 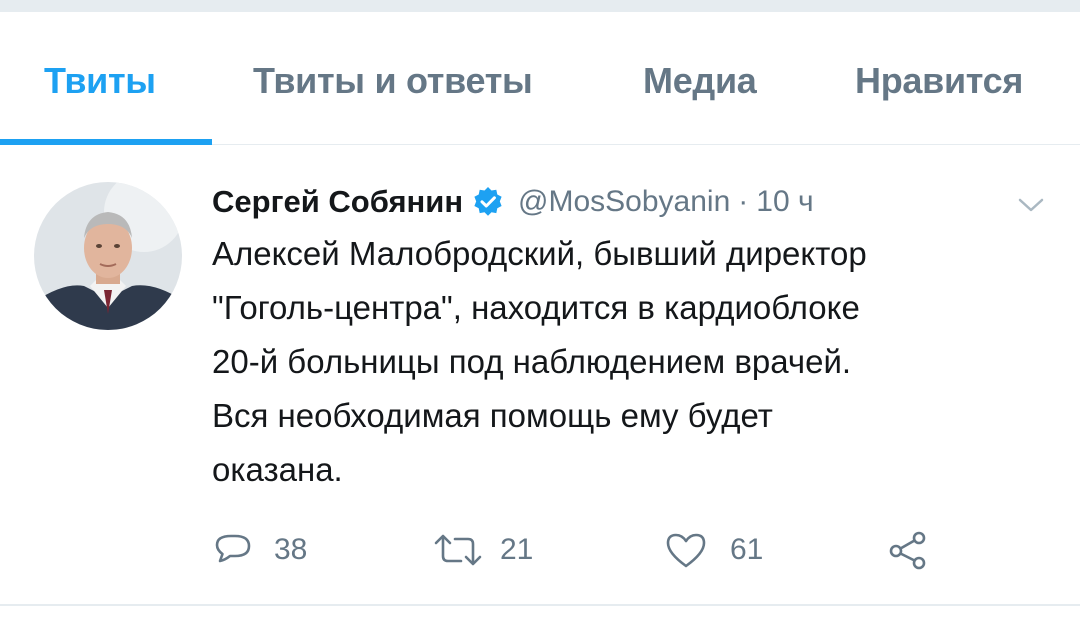 I want to click on tab-likes: Нравится, so click(x=939, y=81).